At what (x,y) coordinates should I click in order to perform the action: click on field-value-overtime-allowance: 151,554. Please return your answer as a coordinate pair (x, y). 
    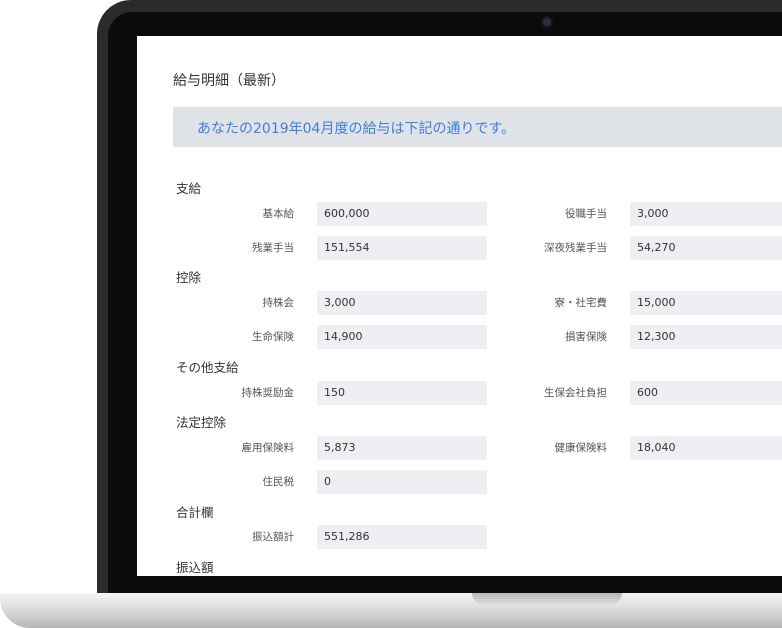
    Looking at the image, I should click on (402, 248).